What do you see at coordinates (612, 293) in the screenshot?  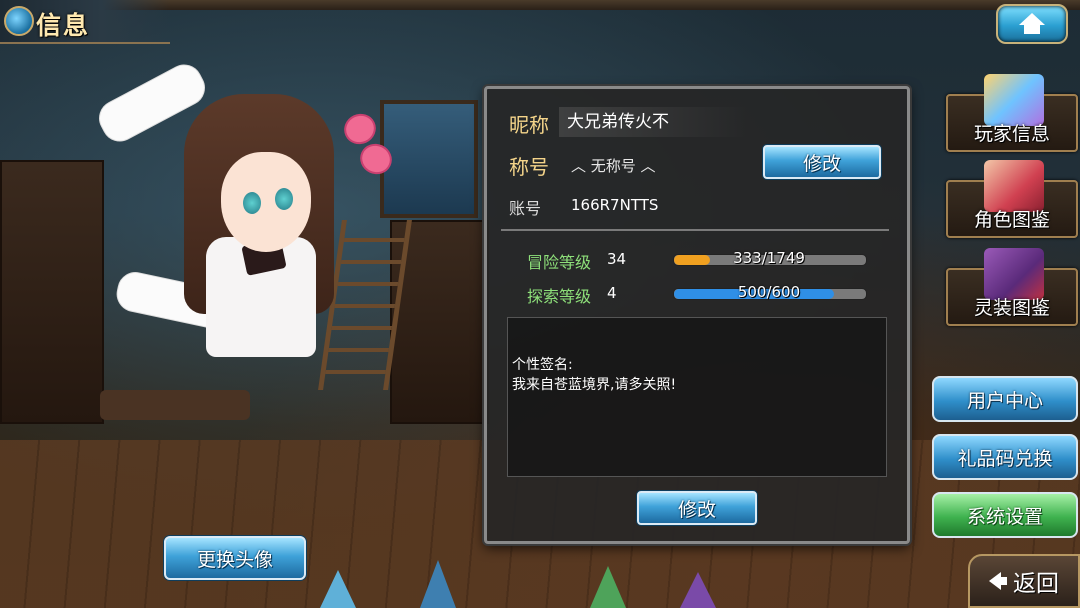 I see `explore-level-value: 4` at bounding box center [612, 293].